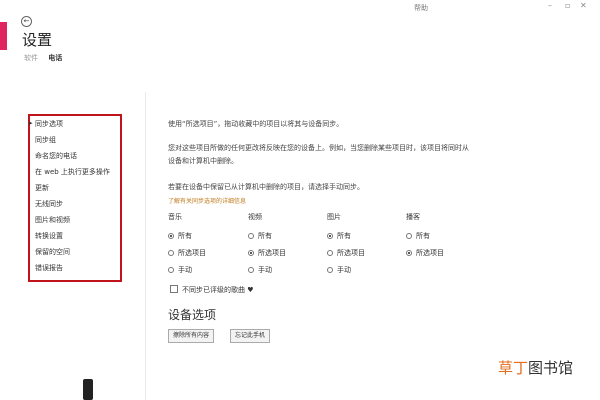  What do you see at coordinates (255, 217) in the screenshot?
I see `column-video: 视频` at bounding box center [255, 217].